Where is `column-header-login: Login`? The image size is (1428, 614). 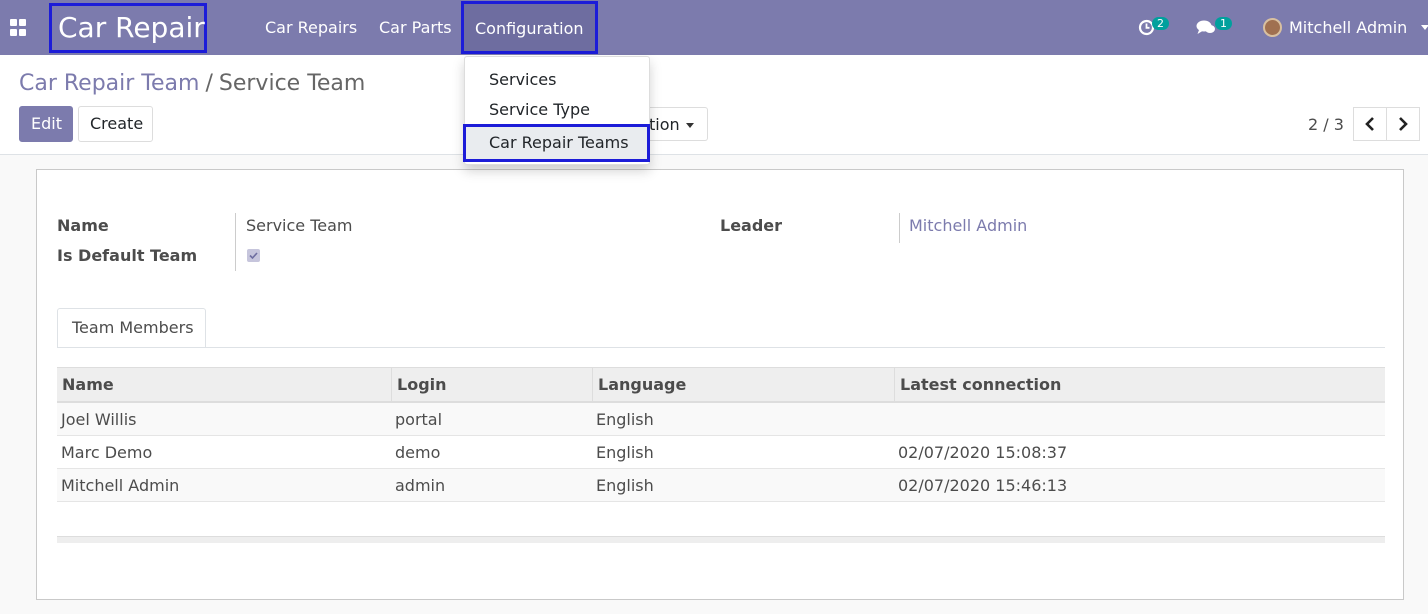
column-header-login: Login is located at coordinates (491, 384).